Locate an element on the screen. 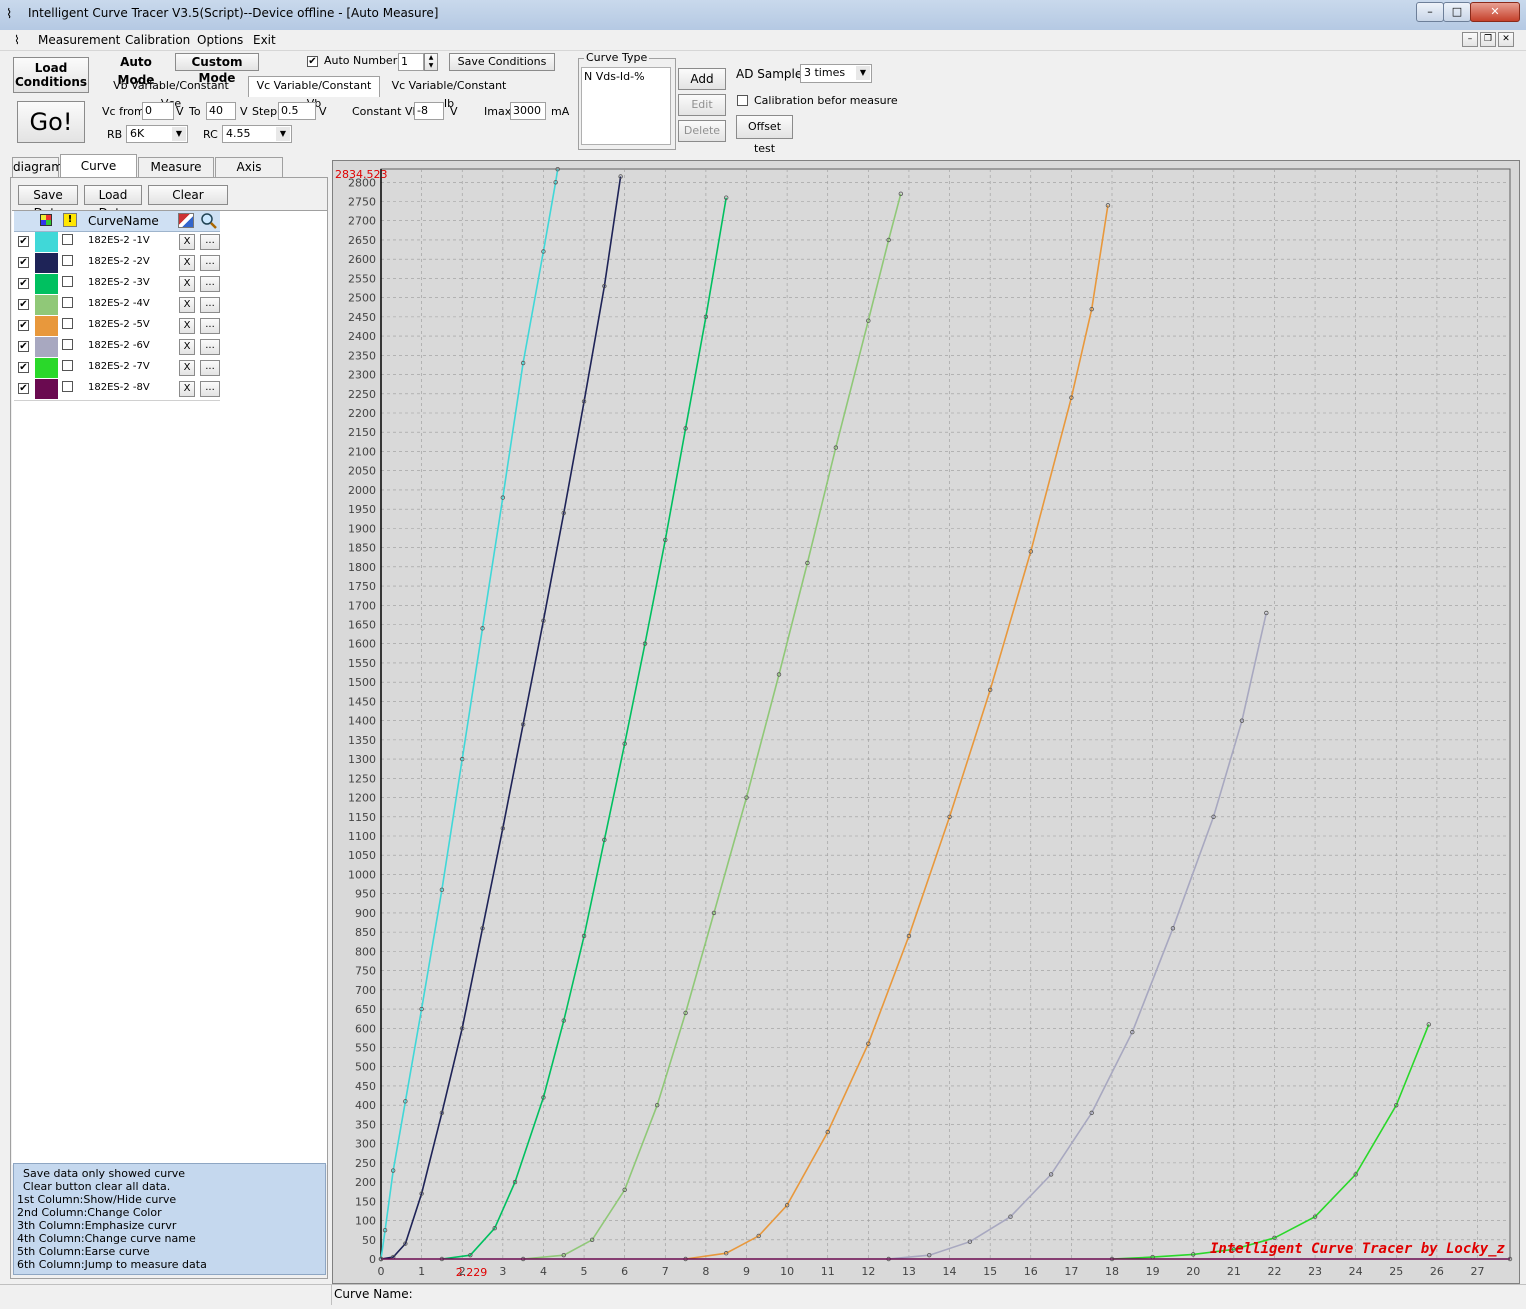  save-data-button: Save Data is located at coordinates (48, 202).